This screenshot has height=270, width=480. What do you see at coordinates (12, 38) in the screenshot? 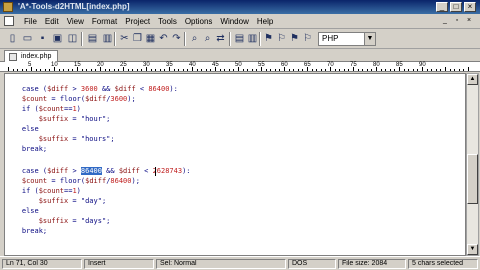
I see `new-file-icon: ▯` at bounding box center [12, 38].